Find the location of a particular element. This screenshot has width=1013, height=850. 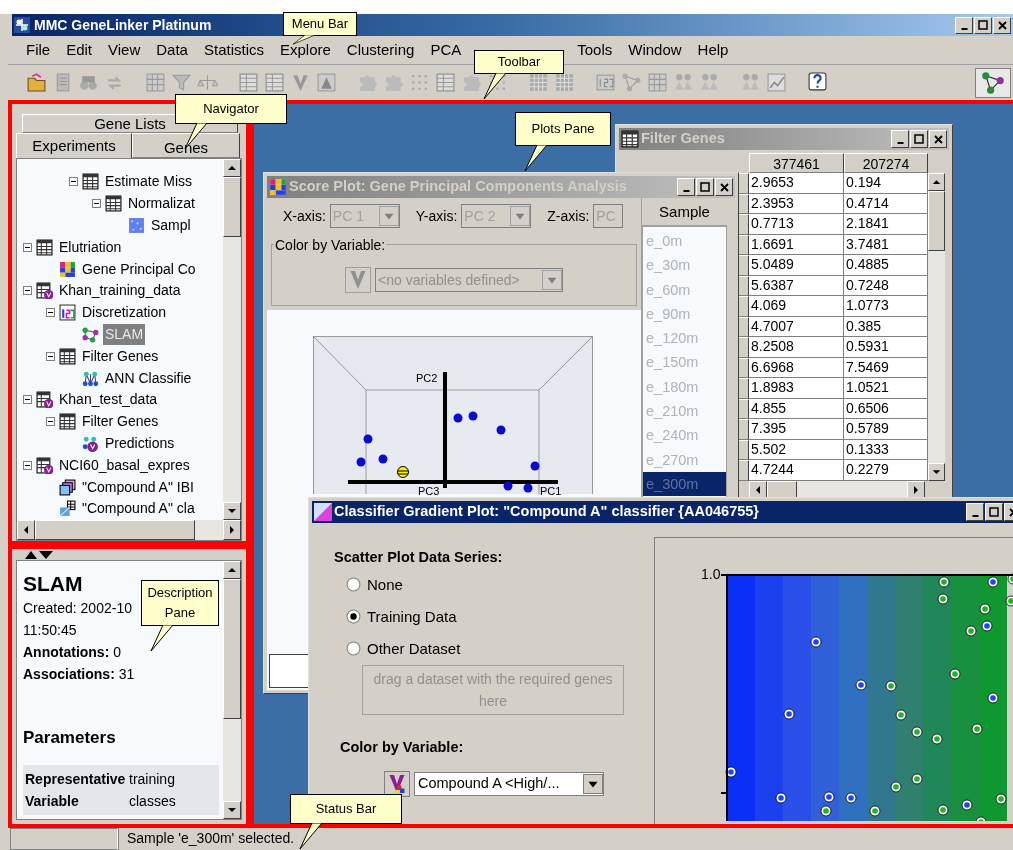

parameter-value: training classes is located at coordinates (152, 790).